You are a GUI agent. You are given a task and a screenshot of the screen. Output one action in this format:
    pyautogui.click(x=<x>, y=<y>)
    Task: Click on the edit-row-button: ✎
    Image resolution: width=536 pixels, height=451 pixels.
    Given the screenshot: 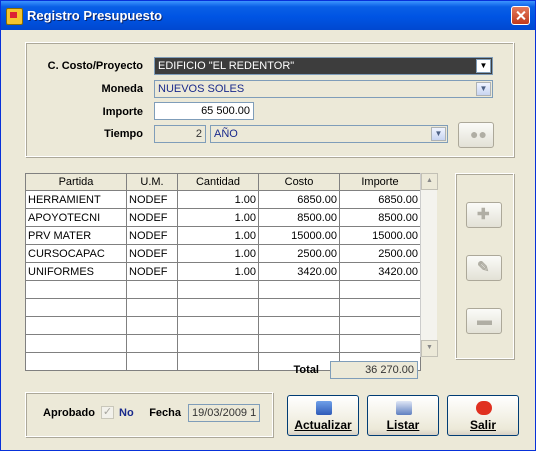 What is the action you would take?
    pyautogui.click(x=484, y=268)
    